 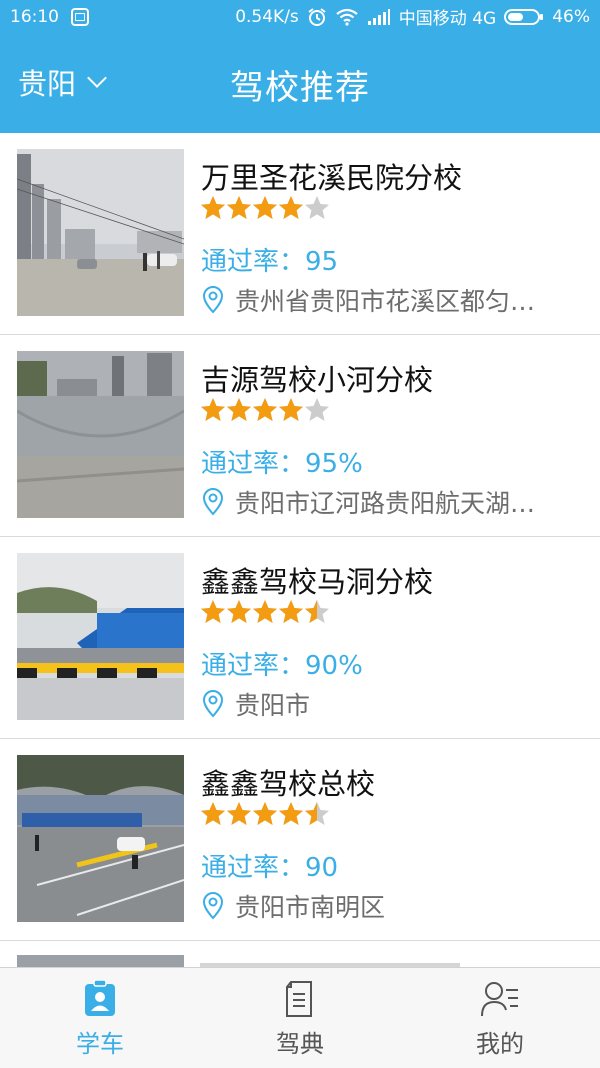 What do you see at coordinates (100, 1044) in the screenshot?
I see `tab-label: 学车` at bounding box center [100, 1044].